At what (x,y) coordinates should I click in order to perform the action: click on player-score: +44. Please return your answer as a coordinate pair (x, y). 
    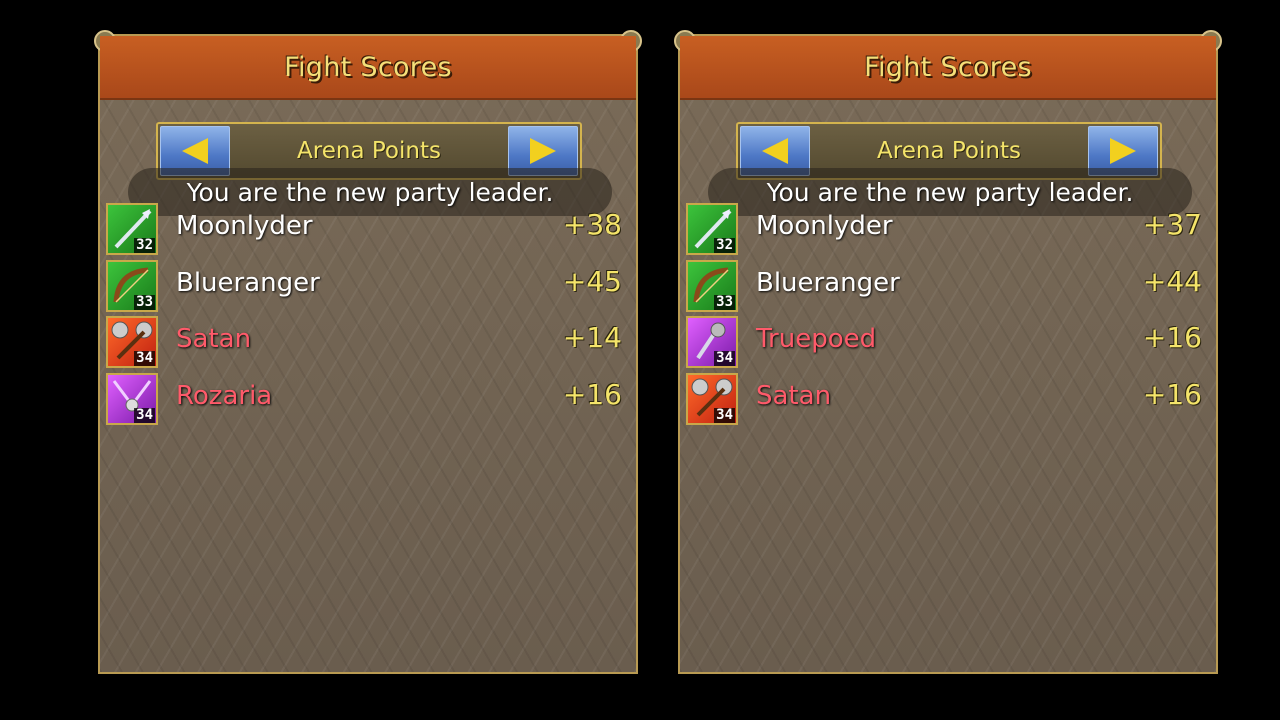
    Looking at the image, I should click on (1172, 281).